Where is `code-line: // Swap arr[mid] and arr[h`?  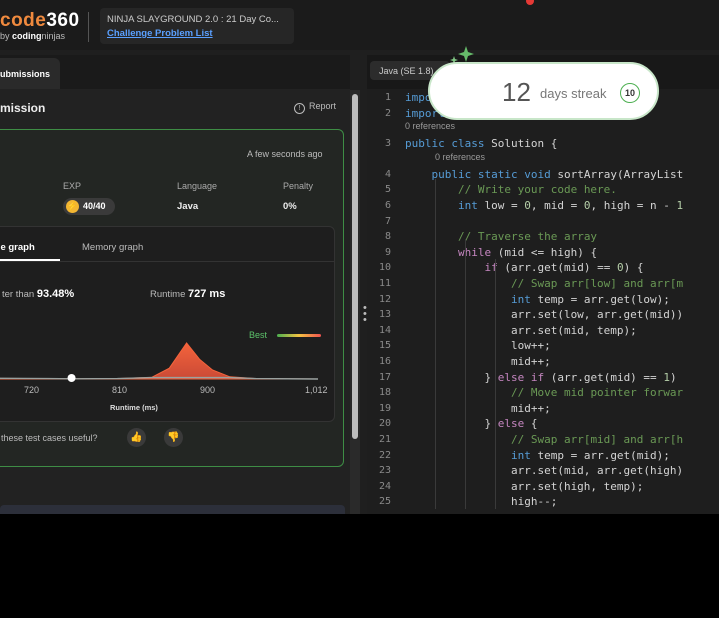
code-line: // Swap arr[mid] and arr[h is located at coordinates (544, 439).